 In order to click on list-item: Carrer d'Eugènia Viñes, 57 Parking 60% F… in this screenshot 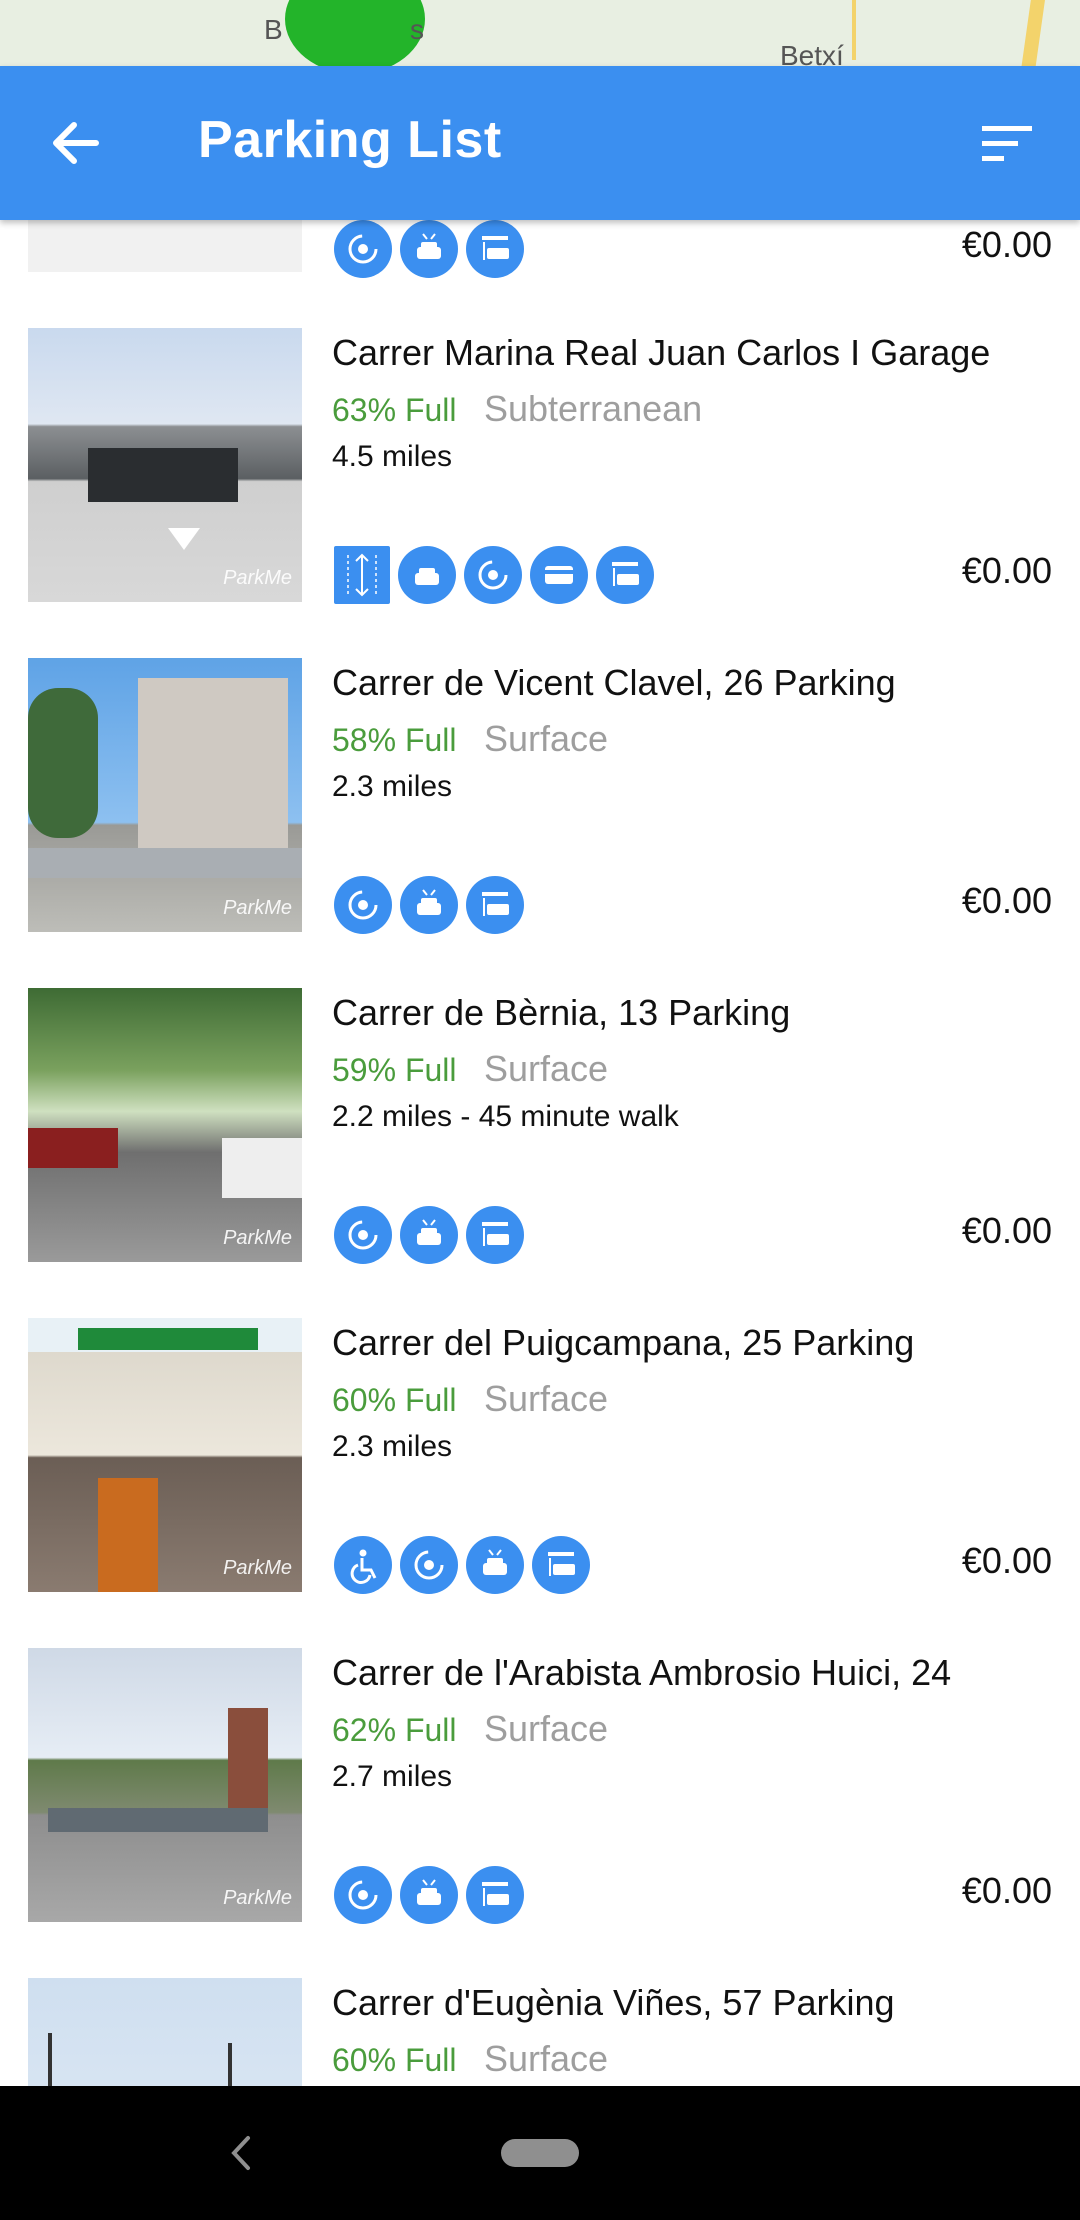, I will do `click(540, 2032)`.